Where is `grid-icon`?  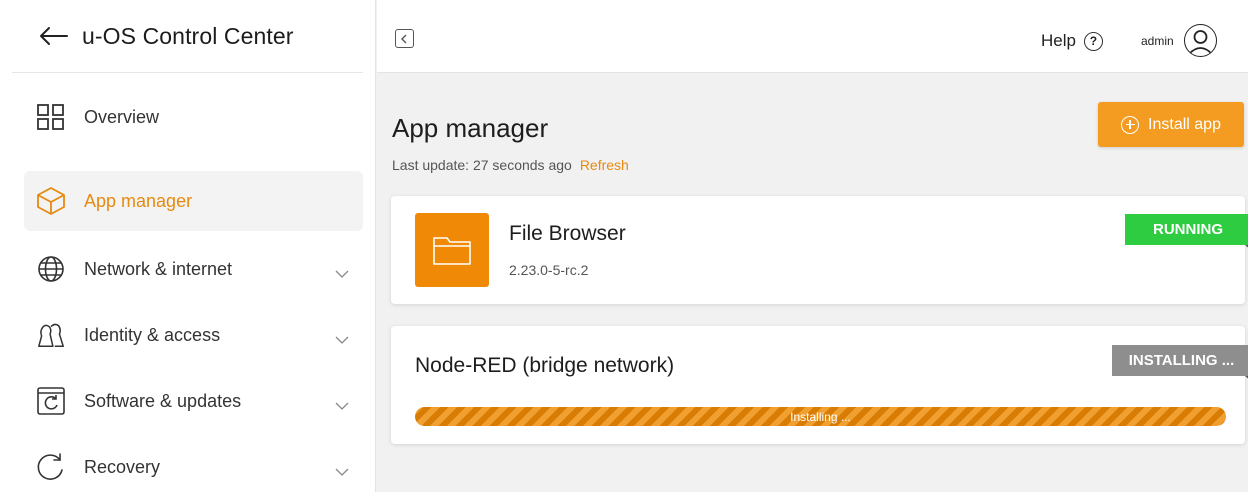 grid-icon is located at coordinates (51, 117).